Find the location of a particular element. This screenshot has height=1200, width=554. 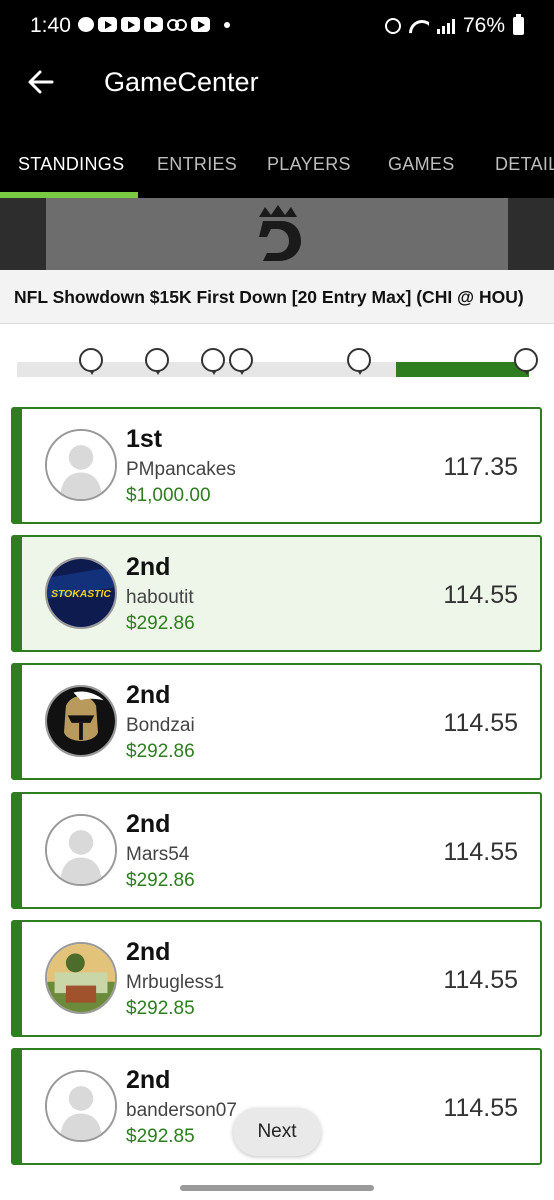

back-button is located at coordinates (42, 82).